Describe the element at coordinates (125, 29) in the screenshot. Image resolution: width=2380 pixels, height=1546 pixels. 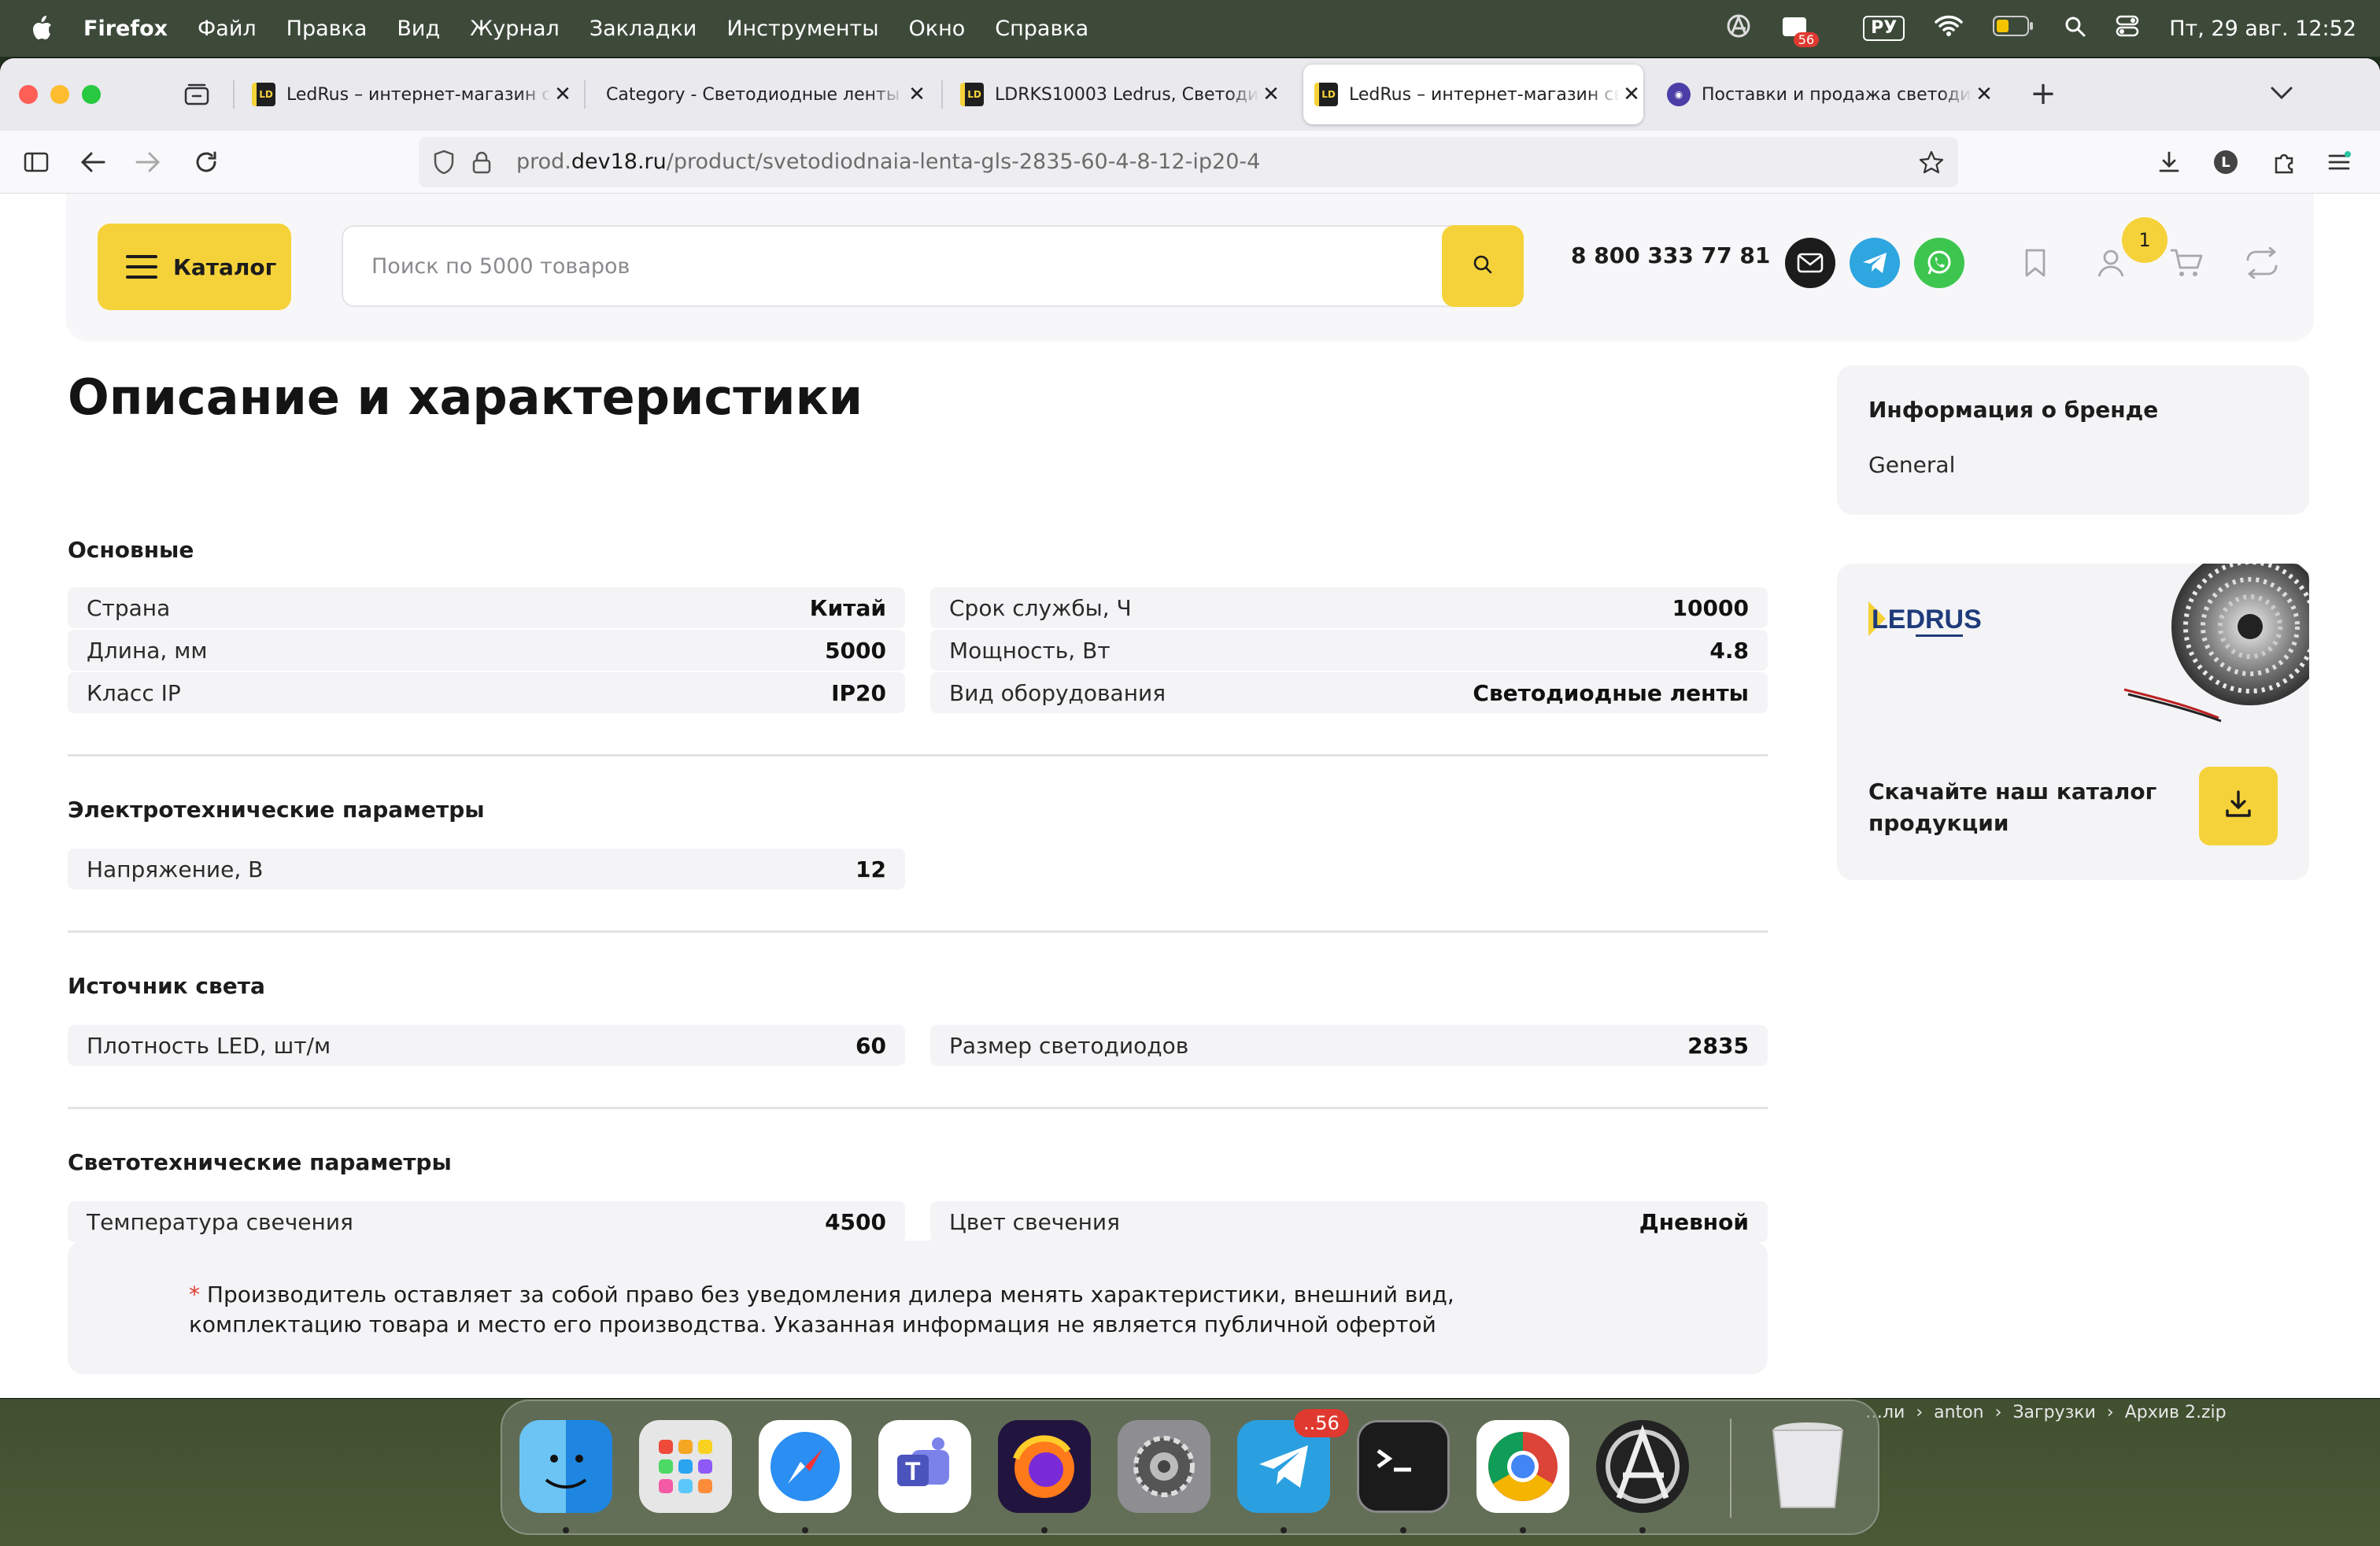
I see `menu-app-name: Firefox` at that location.